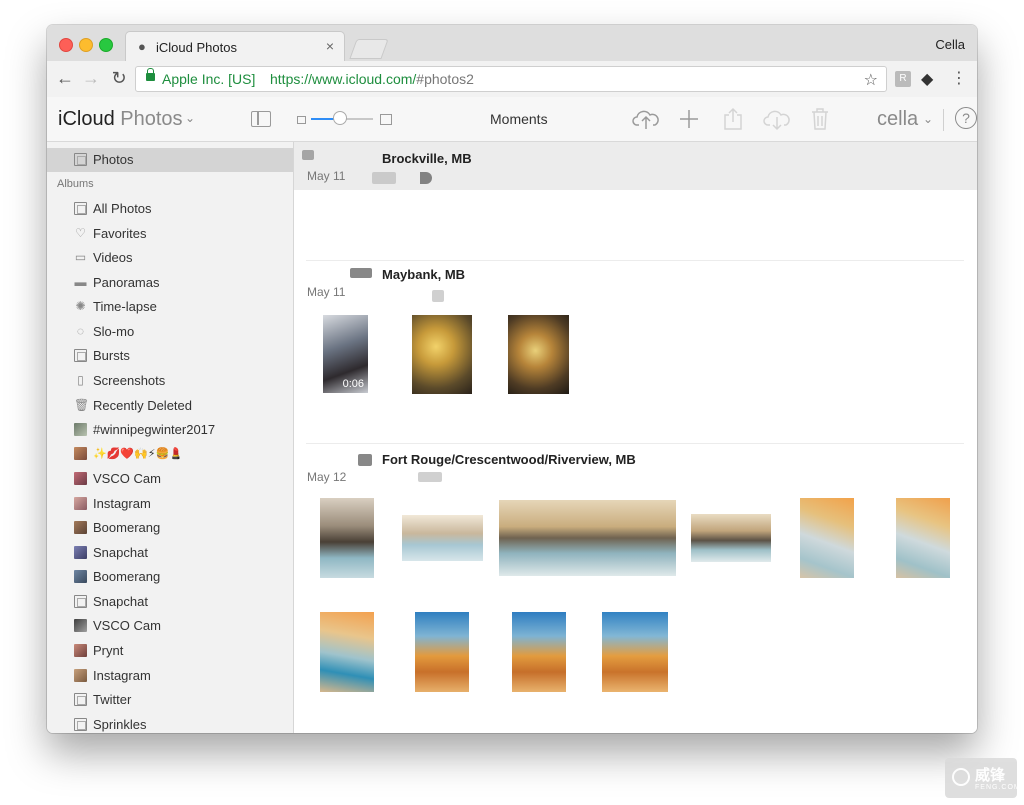  What do you see at coordinates (966, 118) in the screenshot?
I see `help-icon: ?` at bounding box center [966, 118].